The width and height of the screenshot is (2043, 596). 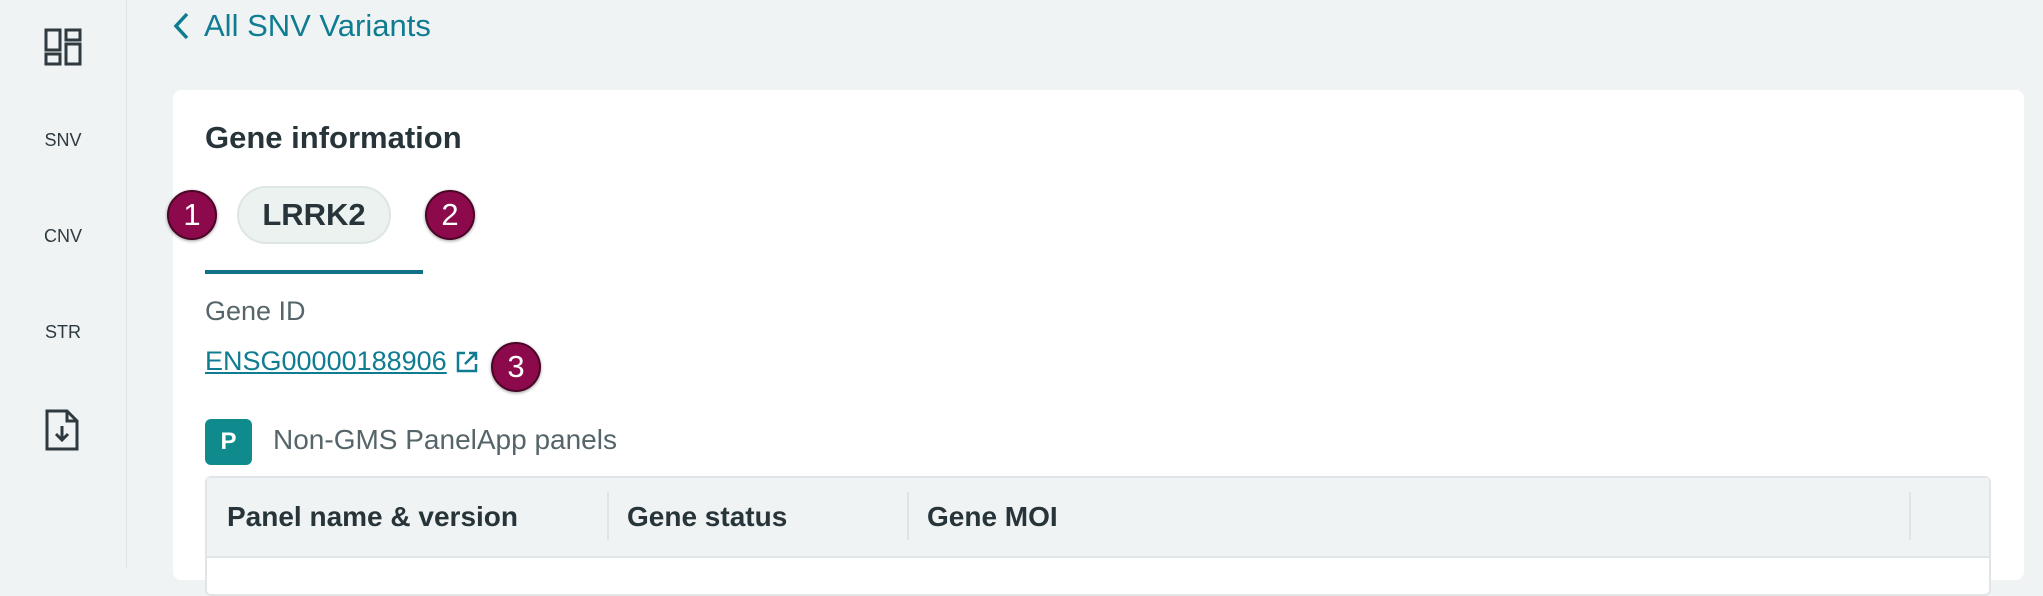 What do you see at coordinates (314, 215) in the screenshot?
I see `tab-gene-lrrk2: LRRK2` at bounding box center [314, 215].